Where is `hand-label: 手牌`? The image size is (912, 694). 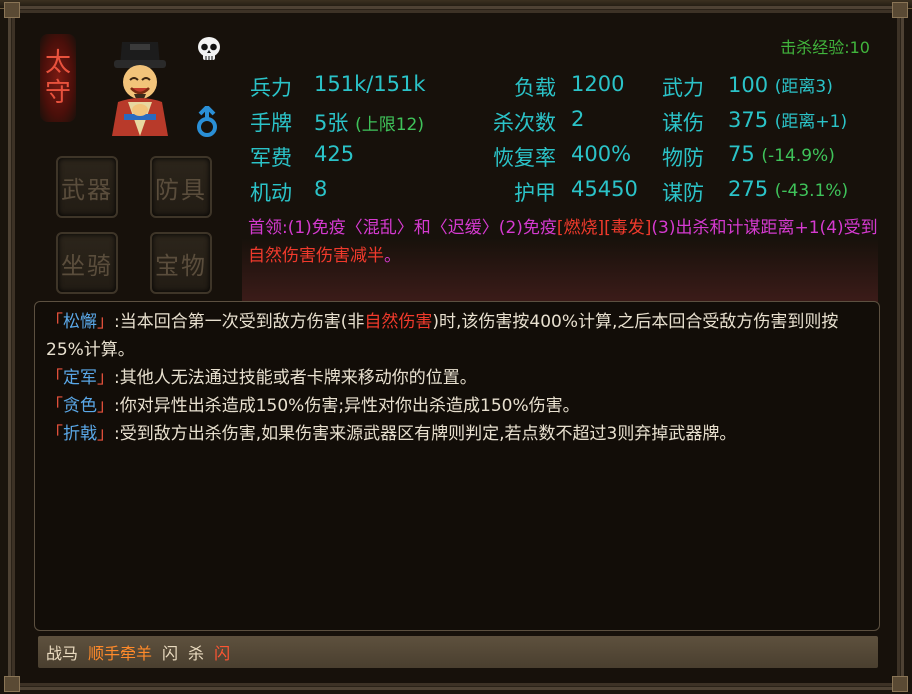 hand-label: 手牌 is located at coordinates (271, 123).